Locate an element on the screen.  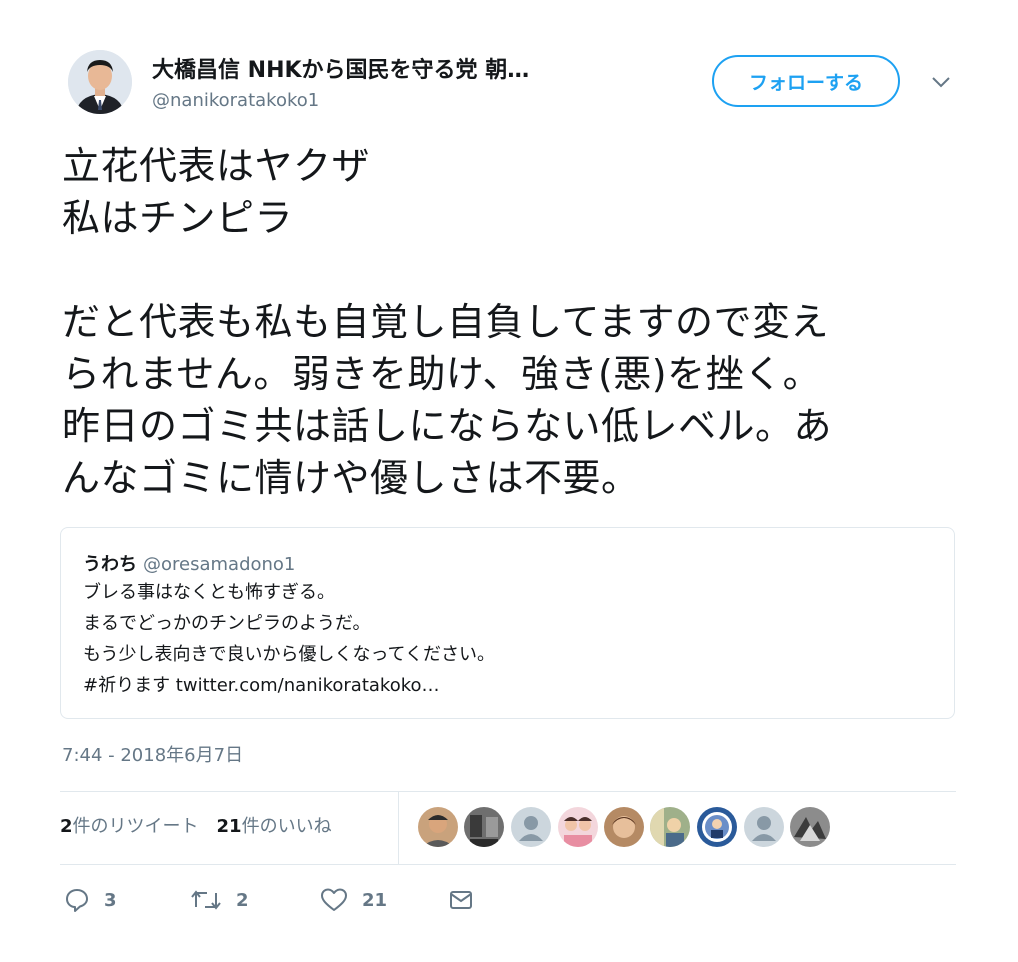
mail-icon is located at coordinates (461, 900).